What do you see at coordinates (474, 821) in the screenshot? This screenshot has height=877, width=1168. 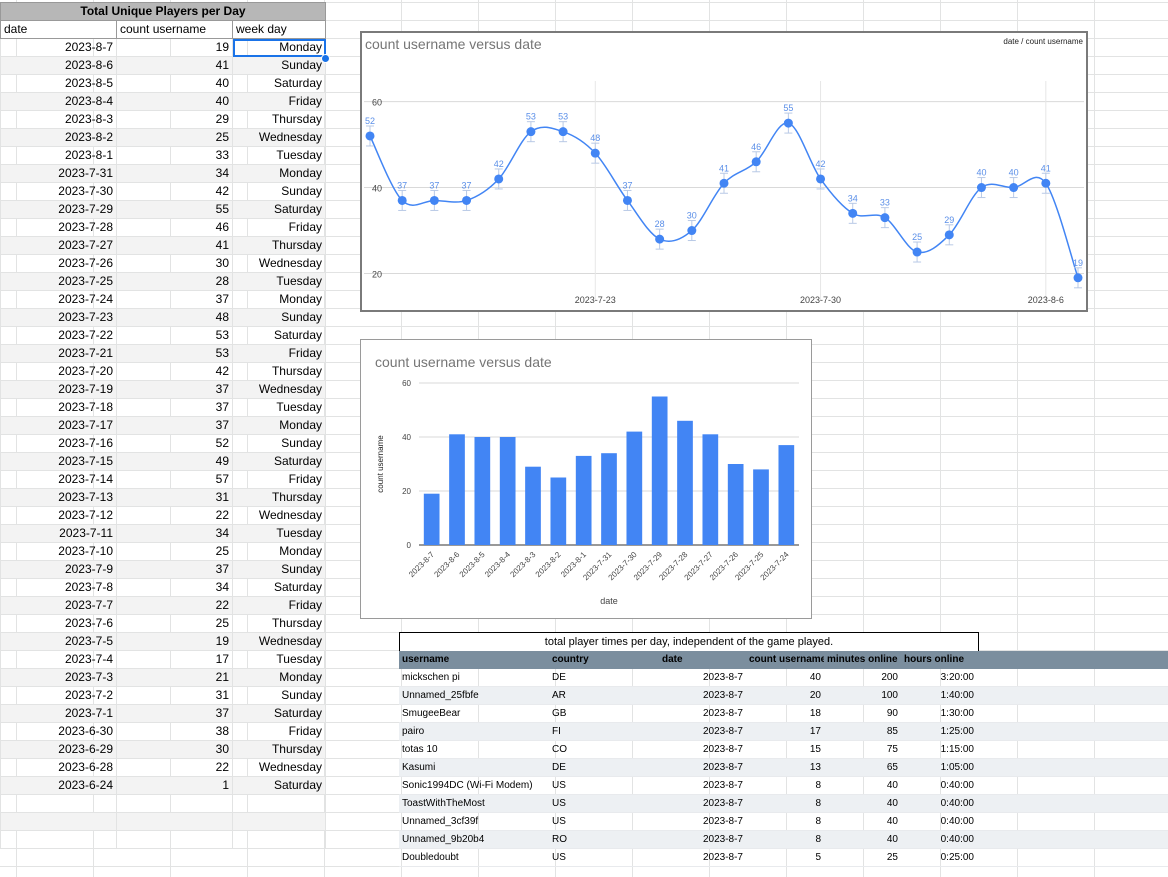 I see `username-cell: Unnamed_3cf39f` at bounding box center [474, 821].